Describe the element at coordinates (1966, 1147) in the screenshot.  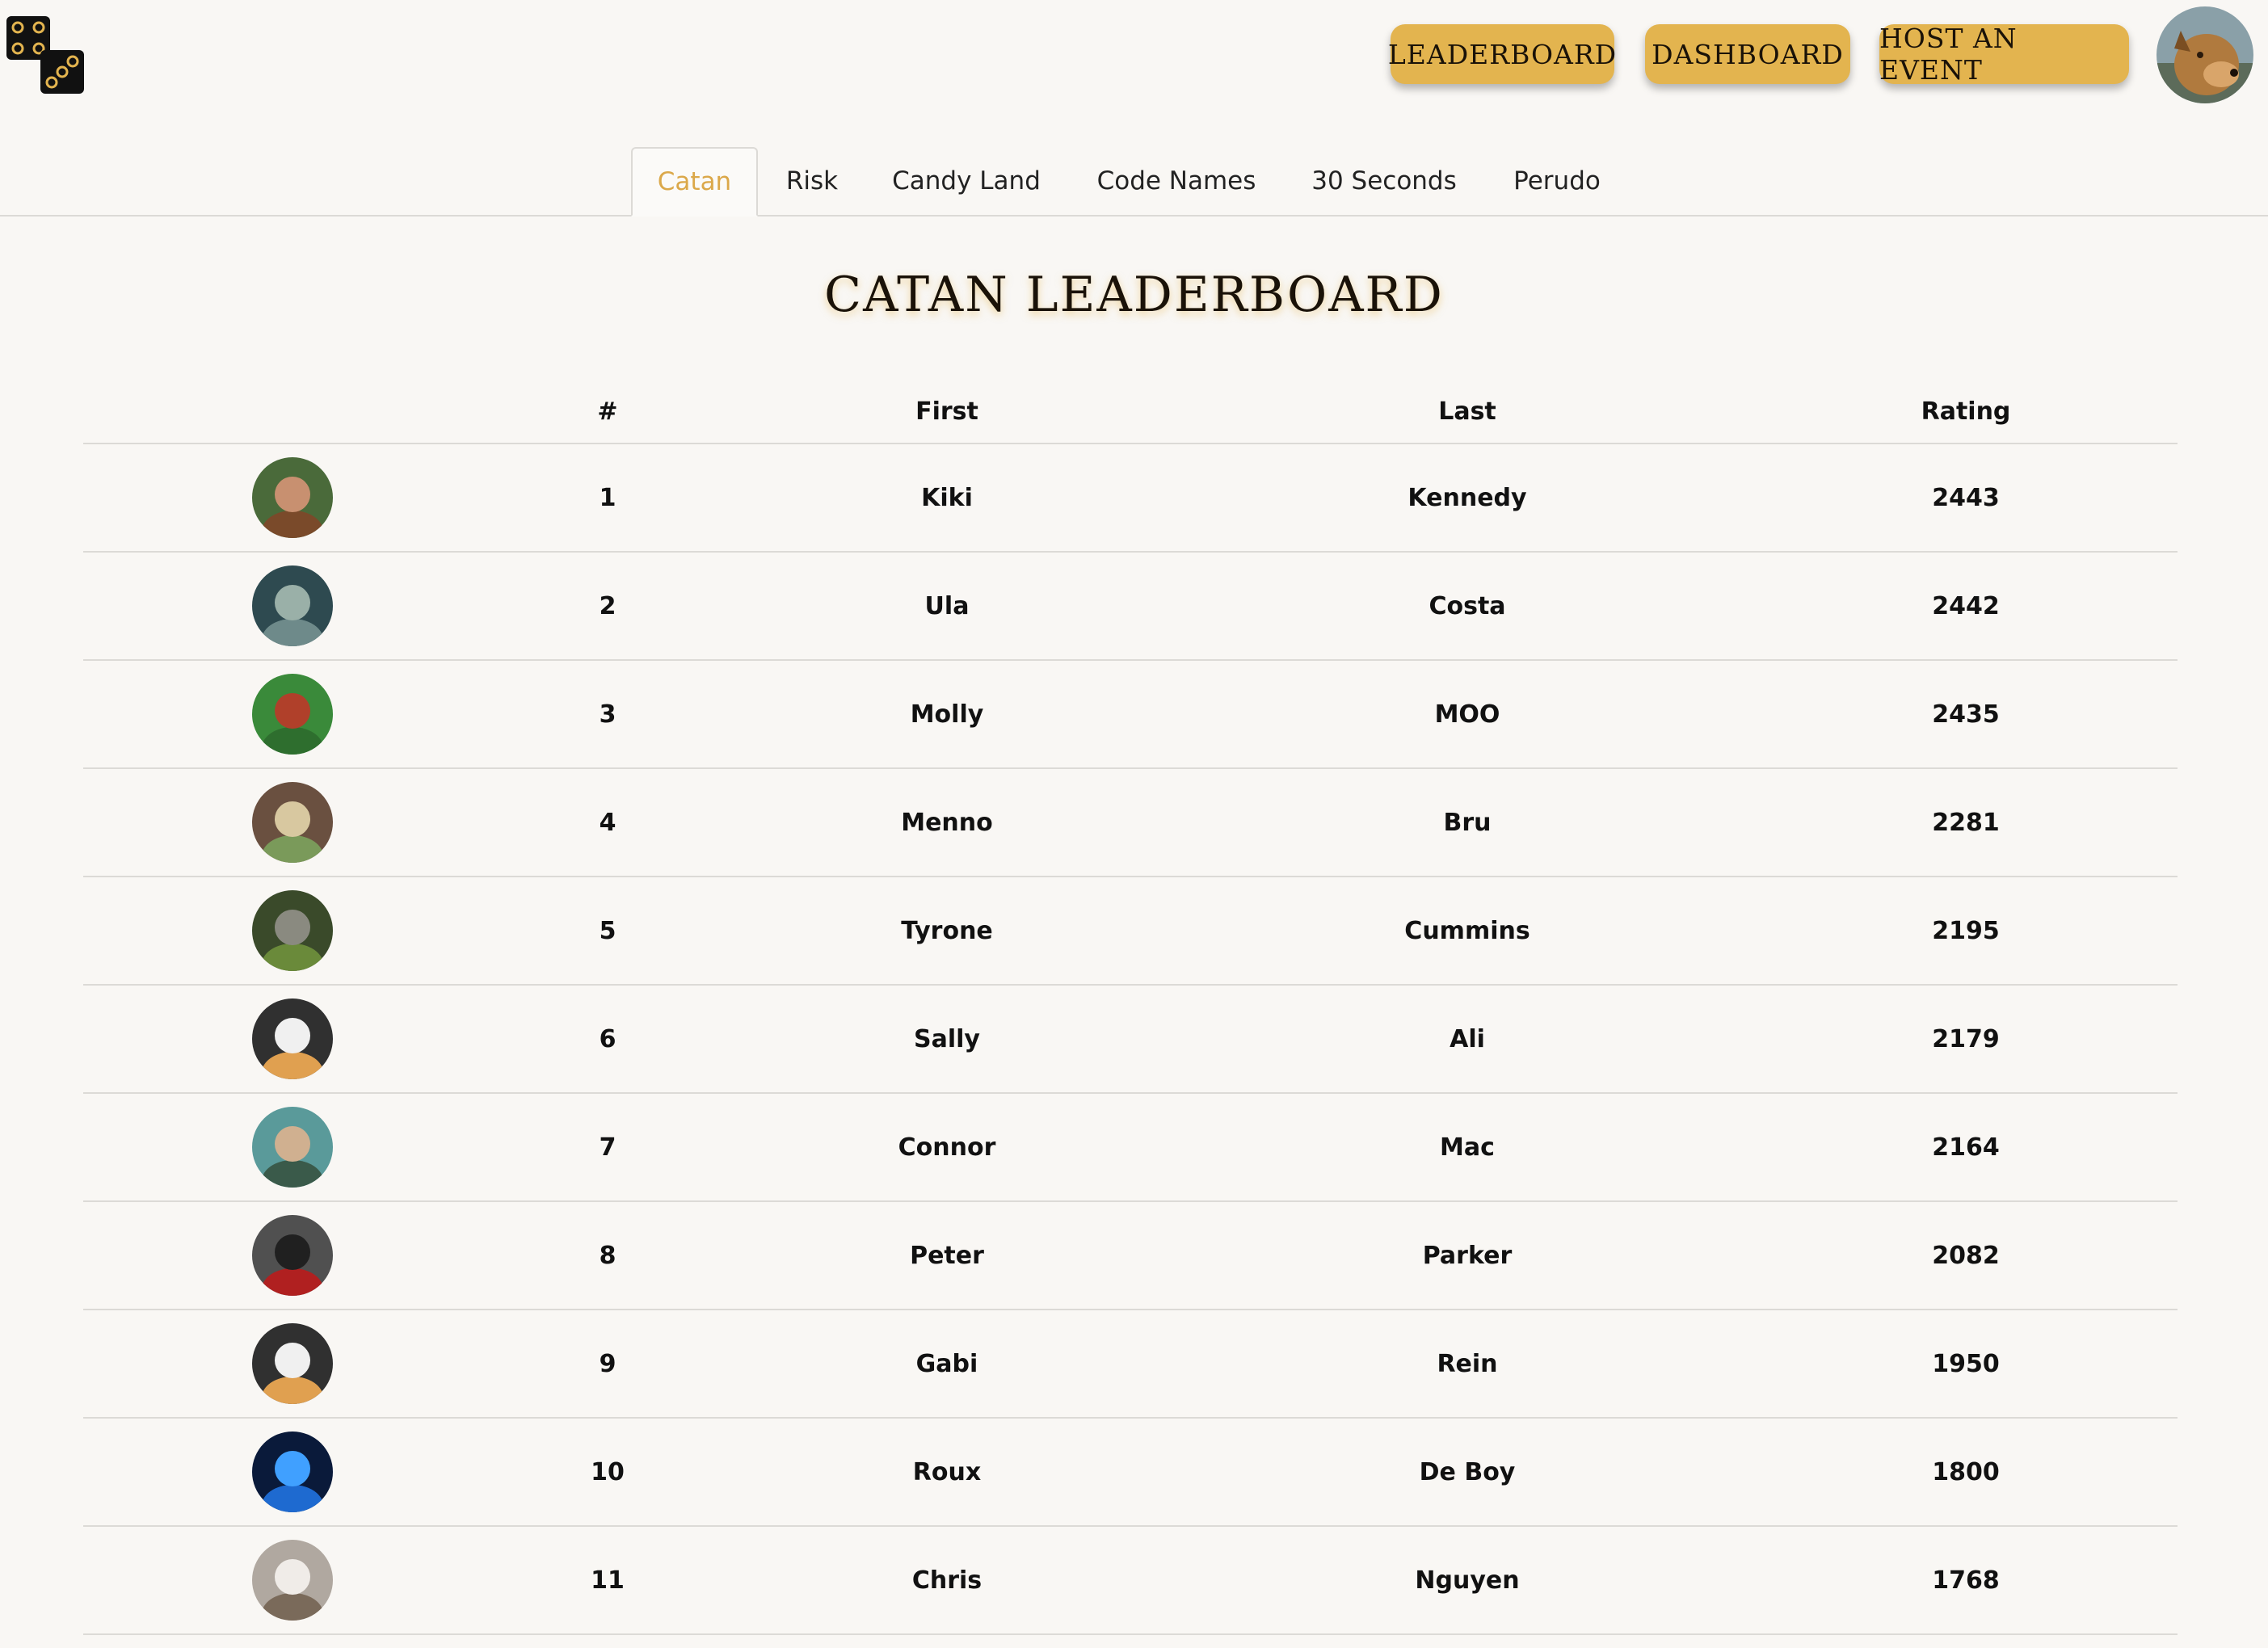
I see `rating-cell: 2164` at that location.